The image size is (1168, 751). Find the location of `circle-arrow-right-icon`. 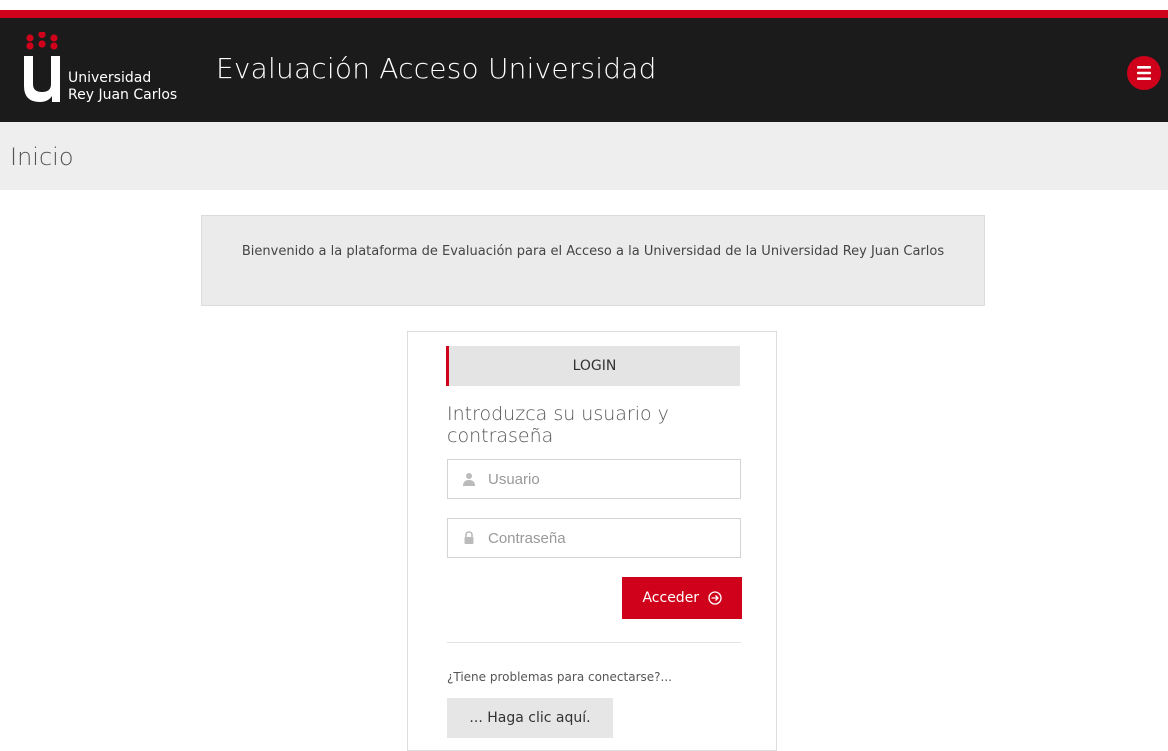

circle-arrow-right-icon is located at coordinates (714, 598).